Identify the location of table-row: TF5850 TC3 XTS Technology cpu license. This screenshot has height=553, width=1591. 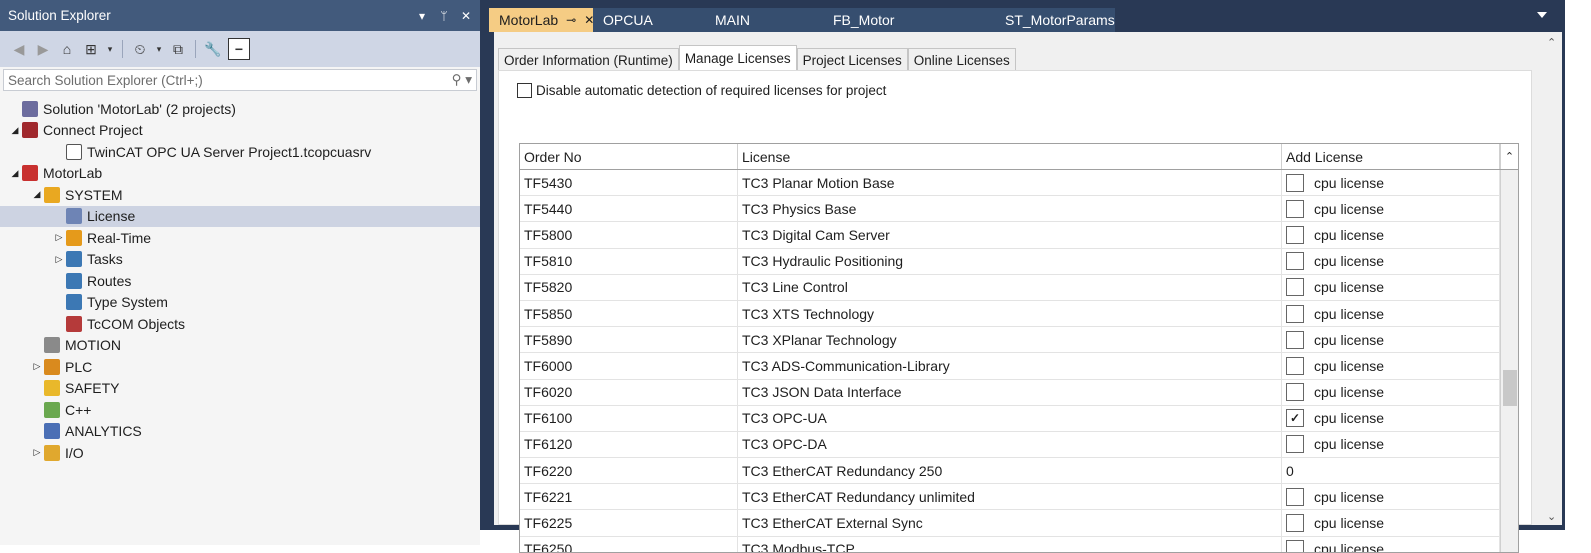
(1019, 314).